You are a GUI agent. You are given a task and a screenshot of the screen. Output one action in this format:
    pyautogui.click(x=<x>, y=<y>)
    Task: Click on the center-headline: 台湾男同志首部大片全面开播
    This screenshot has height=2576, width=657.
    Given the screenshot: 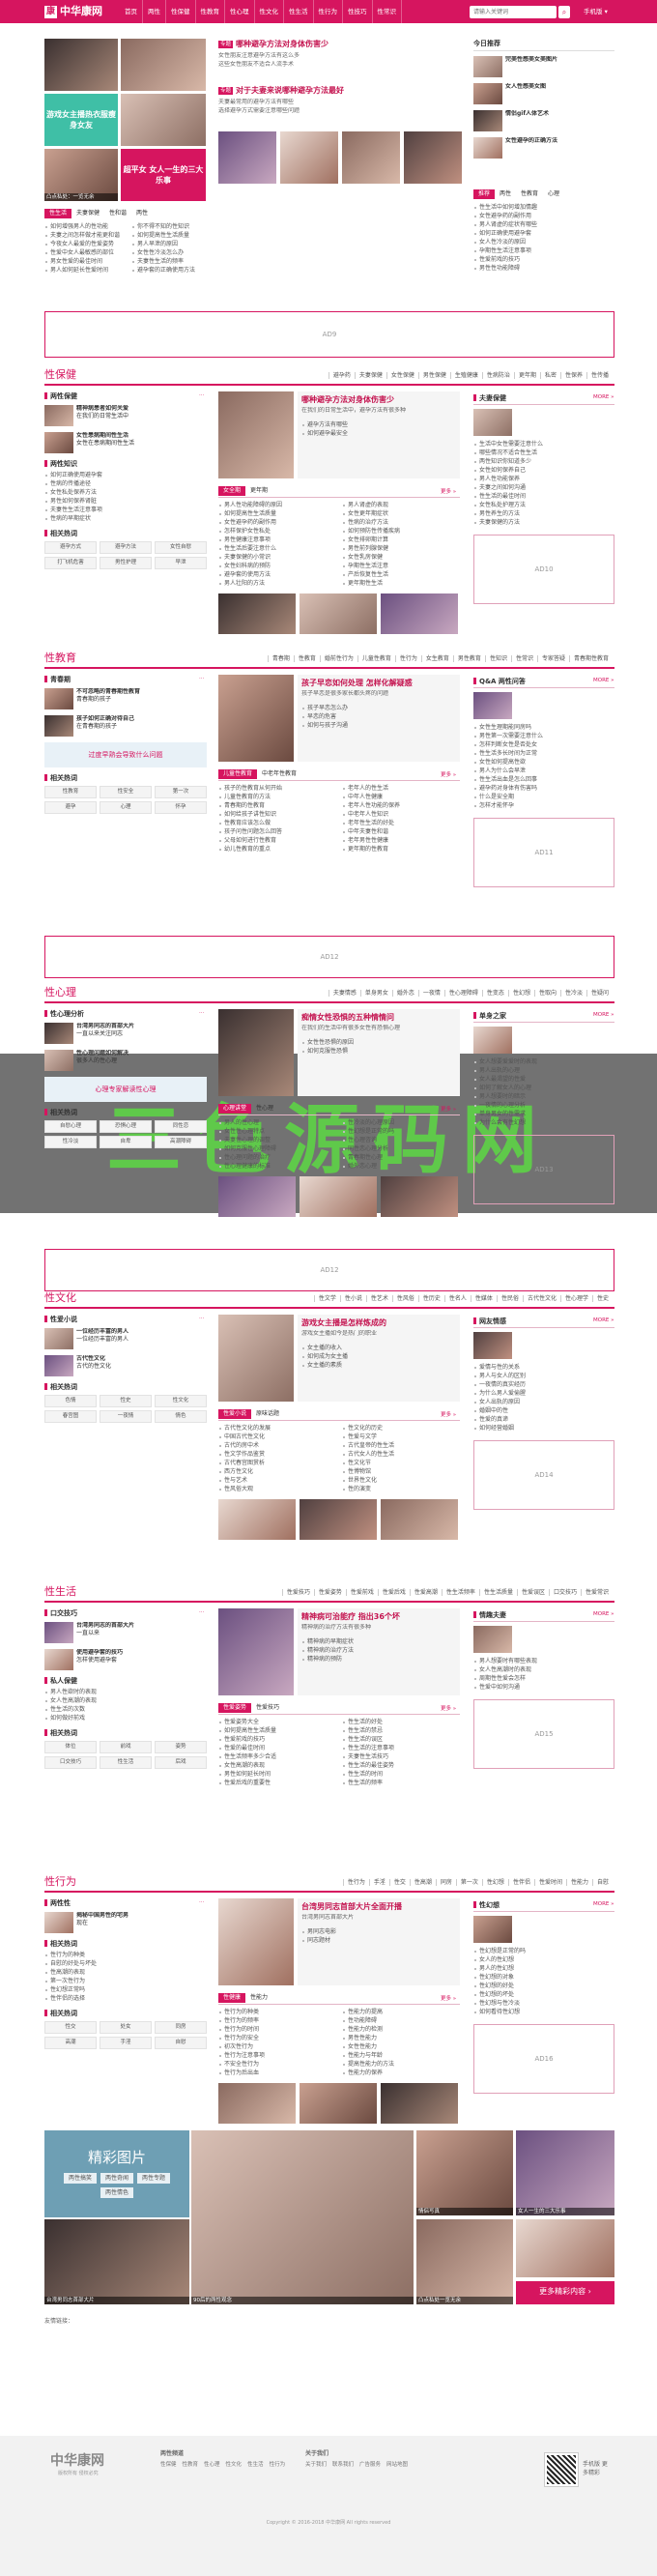 What is the action you would take?
    pyautogui.click(x=378, y=1906)
    